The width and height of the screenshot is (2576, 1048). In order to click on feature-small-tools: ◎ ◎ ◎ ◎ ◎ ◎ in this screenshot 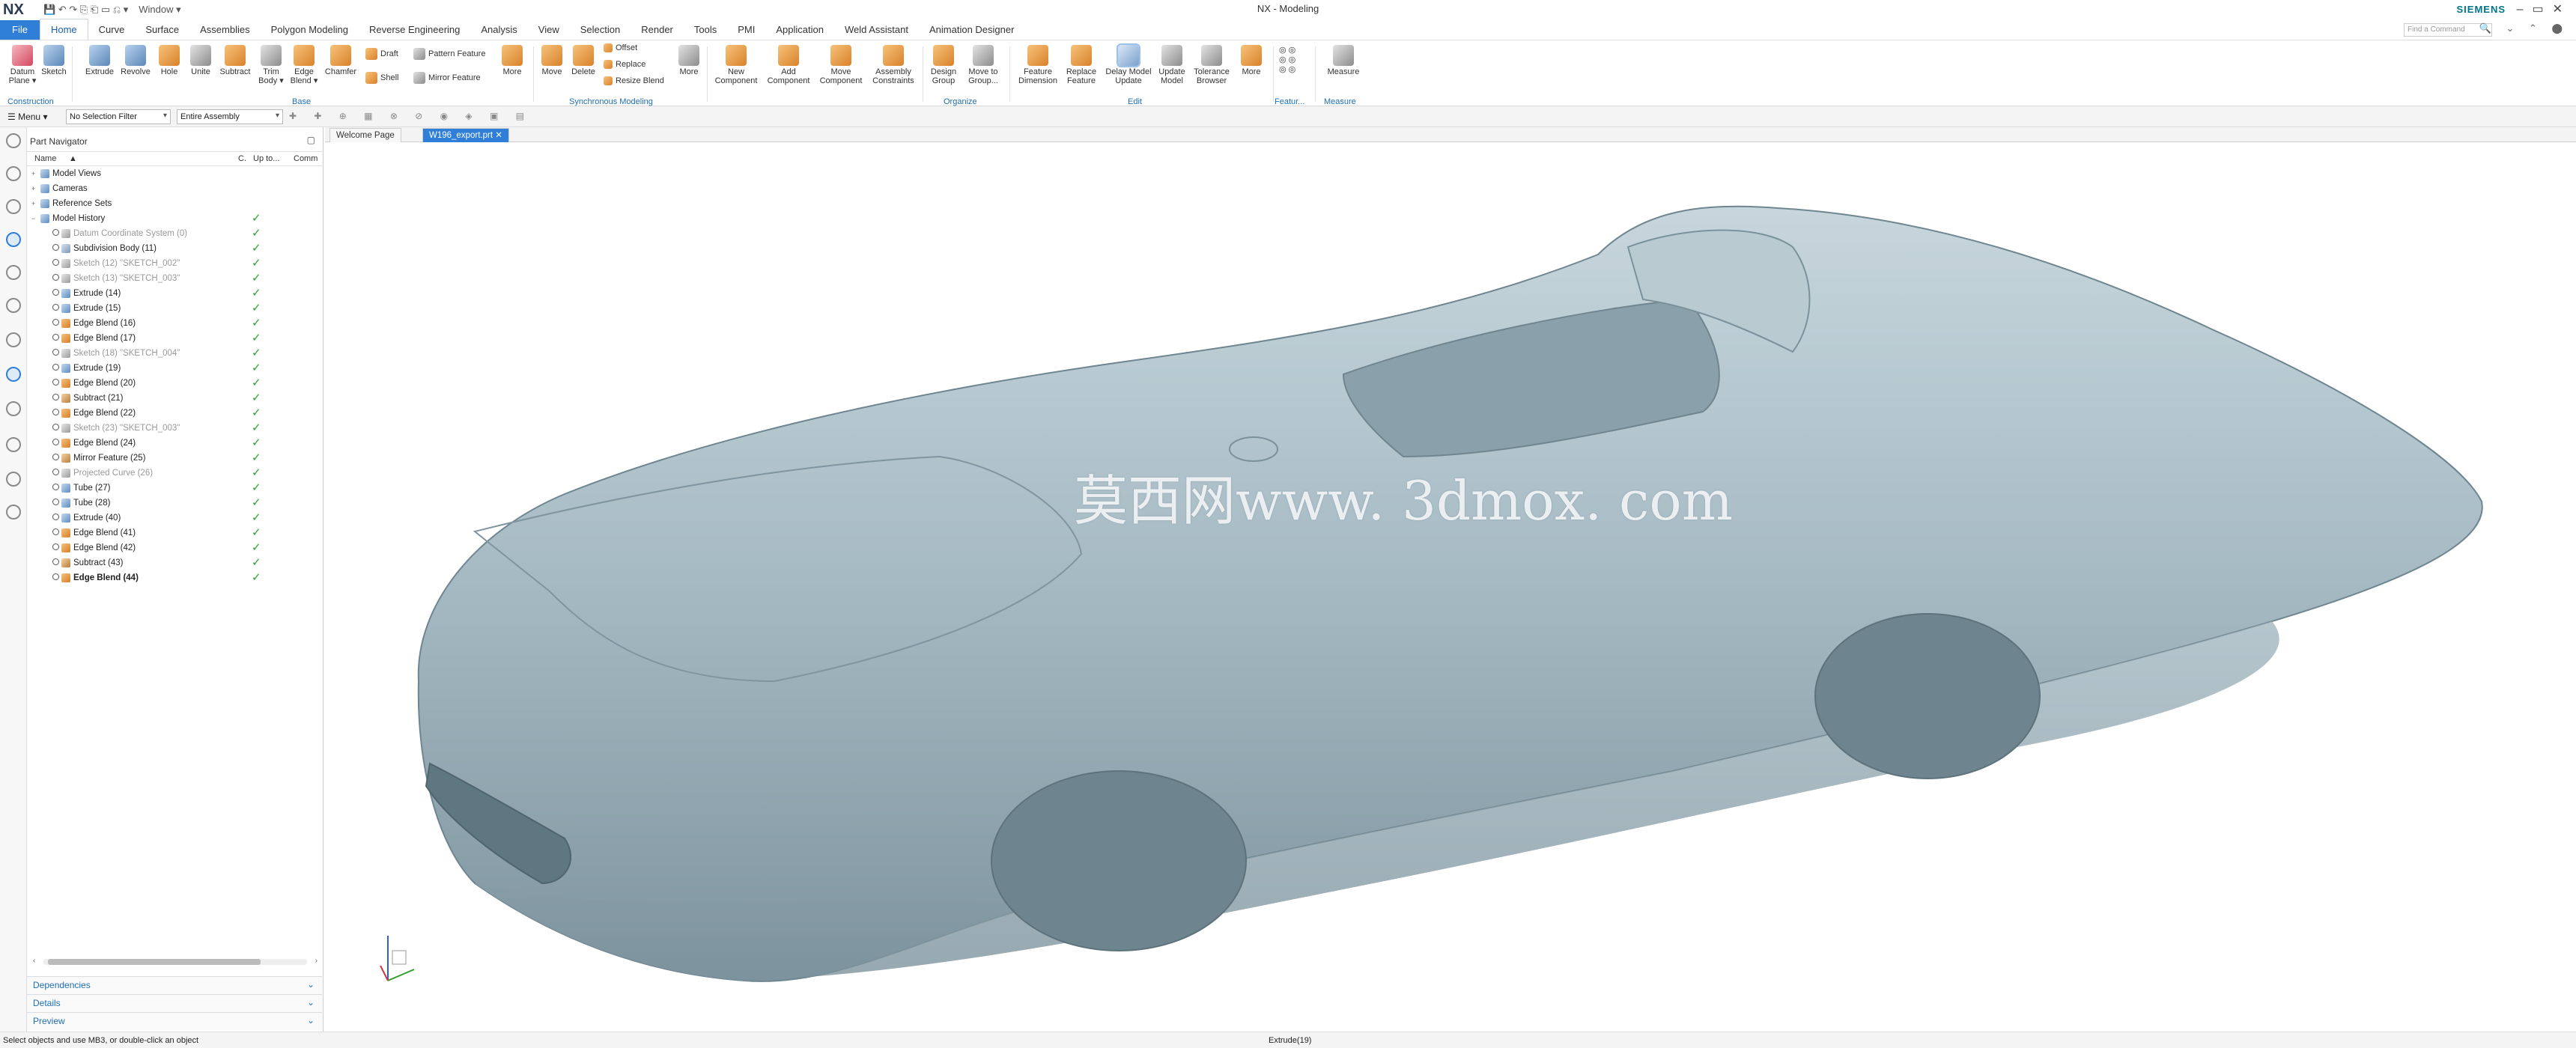, I will do `click(1287, 59)`.